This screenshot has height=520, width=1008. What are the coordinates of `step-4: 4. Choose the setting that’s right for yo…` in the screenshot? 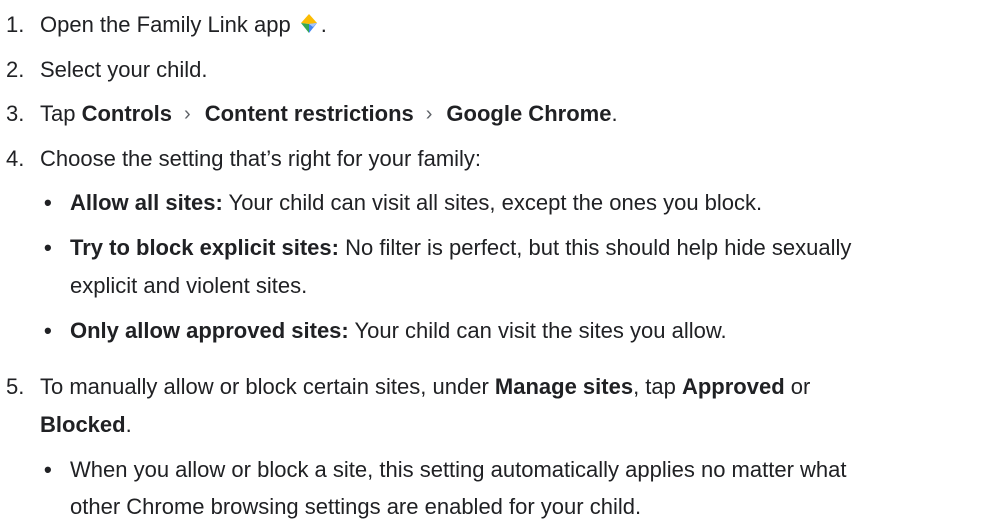 It's located at (240, 159).